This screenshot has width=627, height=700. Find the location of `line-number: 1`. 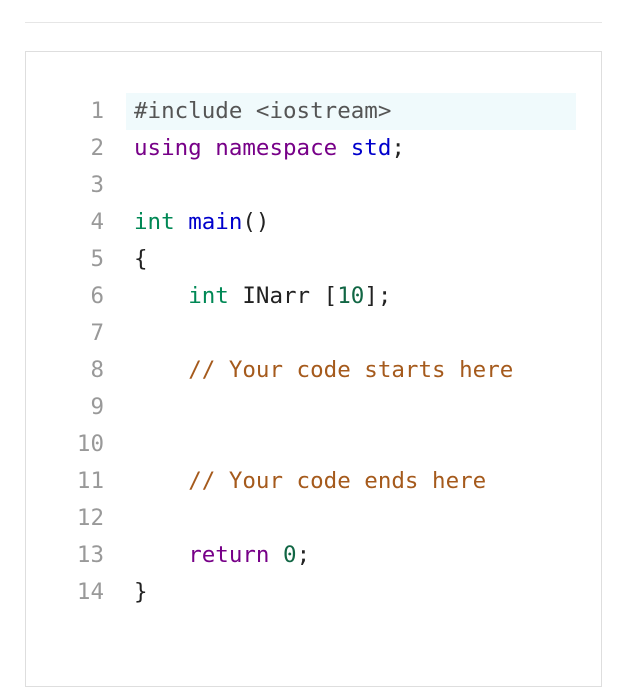

line-number: 1 is located at coordinates (97, 111).